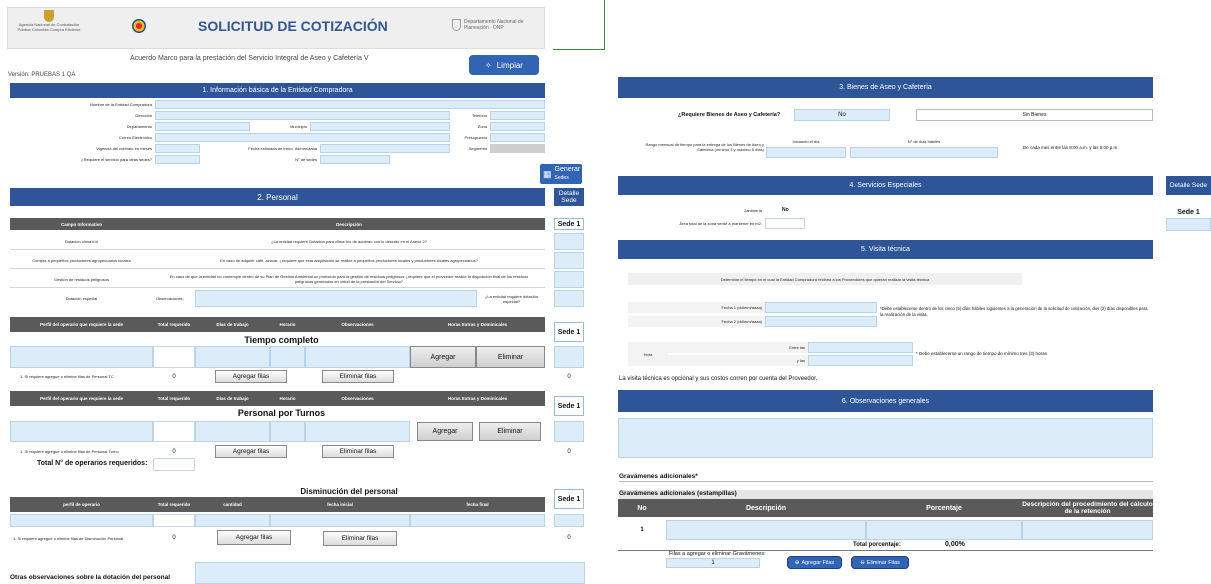 This screenshot has height=584, width=1211. Describe the element at coordinates (302, 137) in the screenshot. I see `correo-input` at that location.